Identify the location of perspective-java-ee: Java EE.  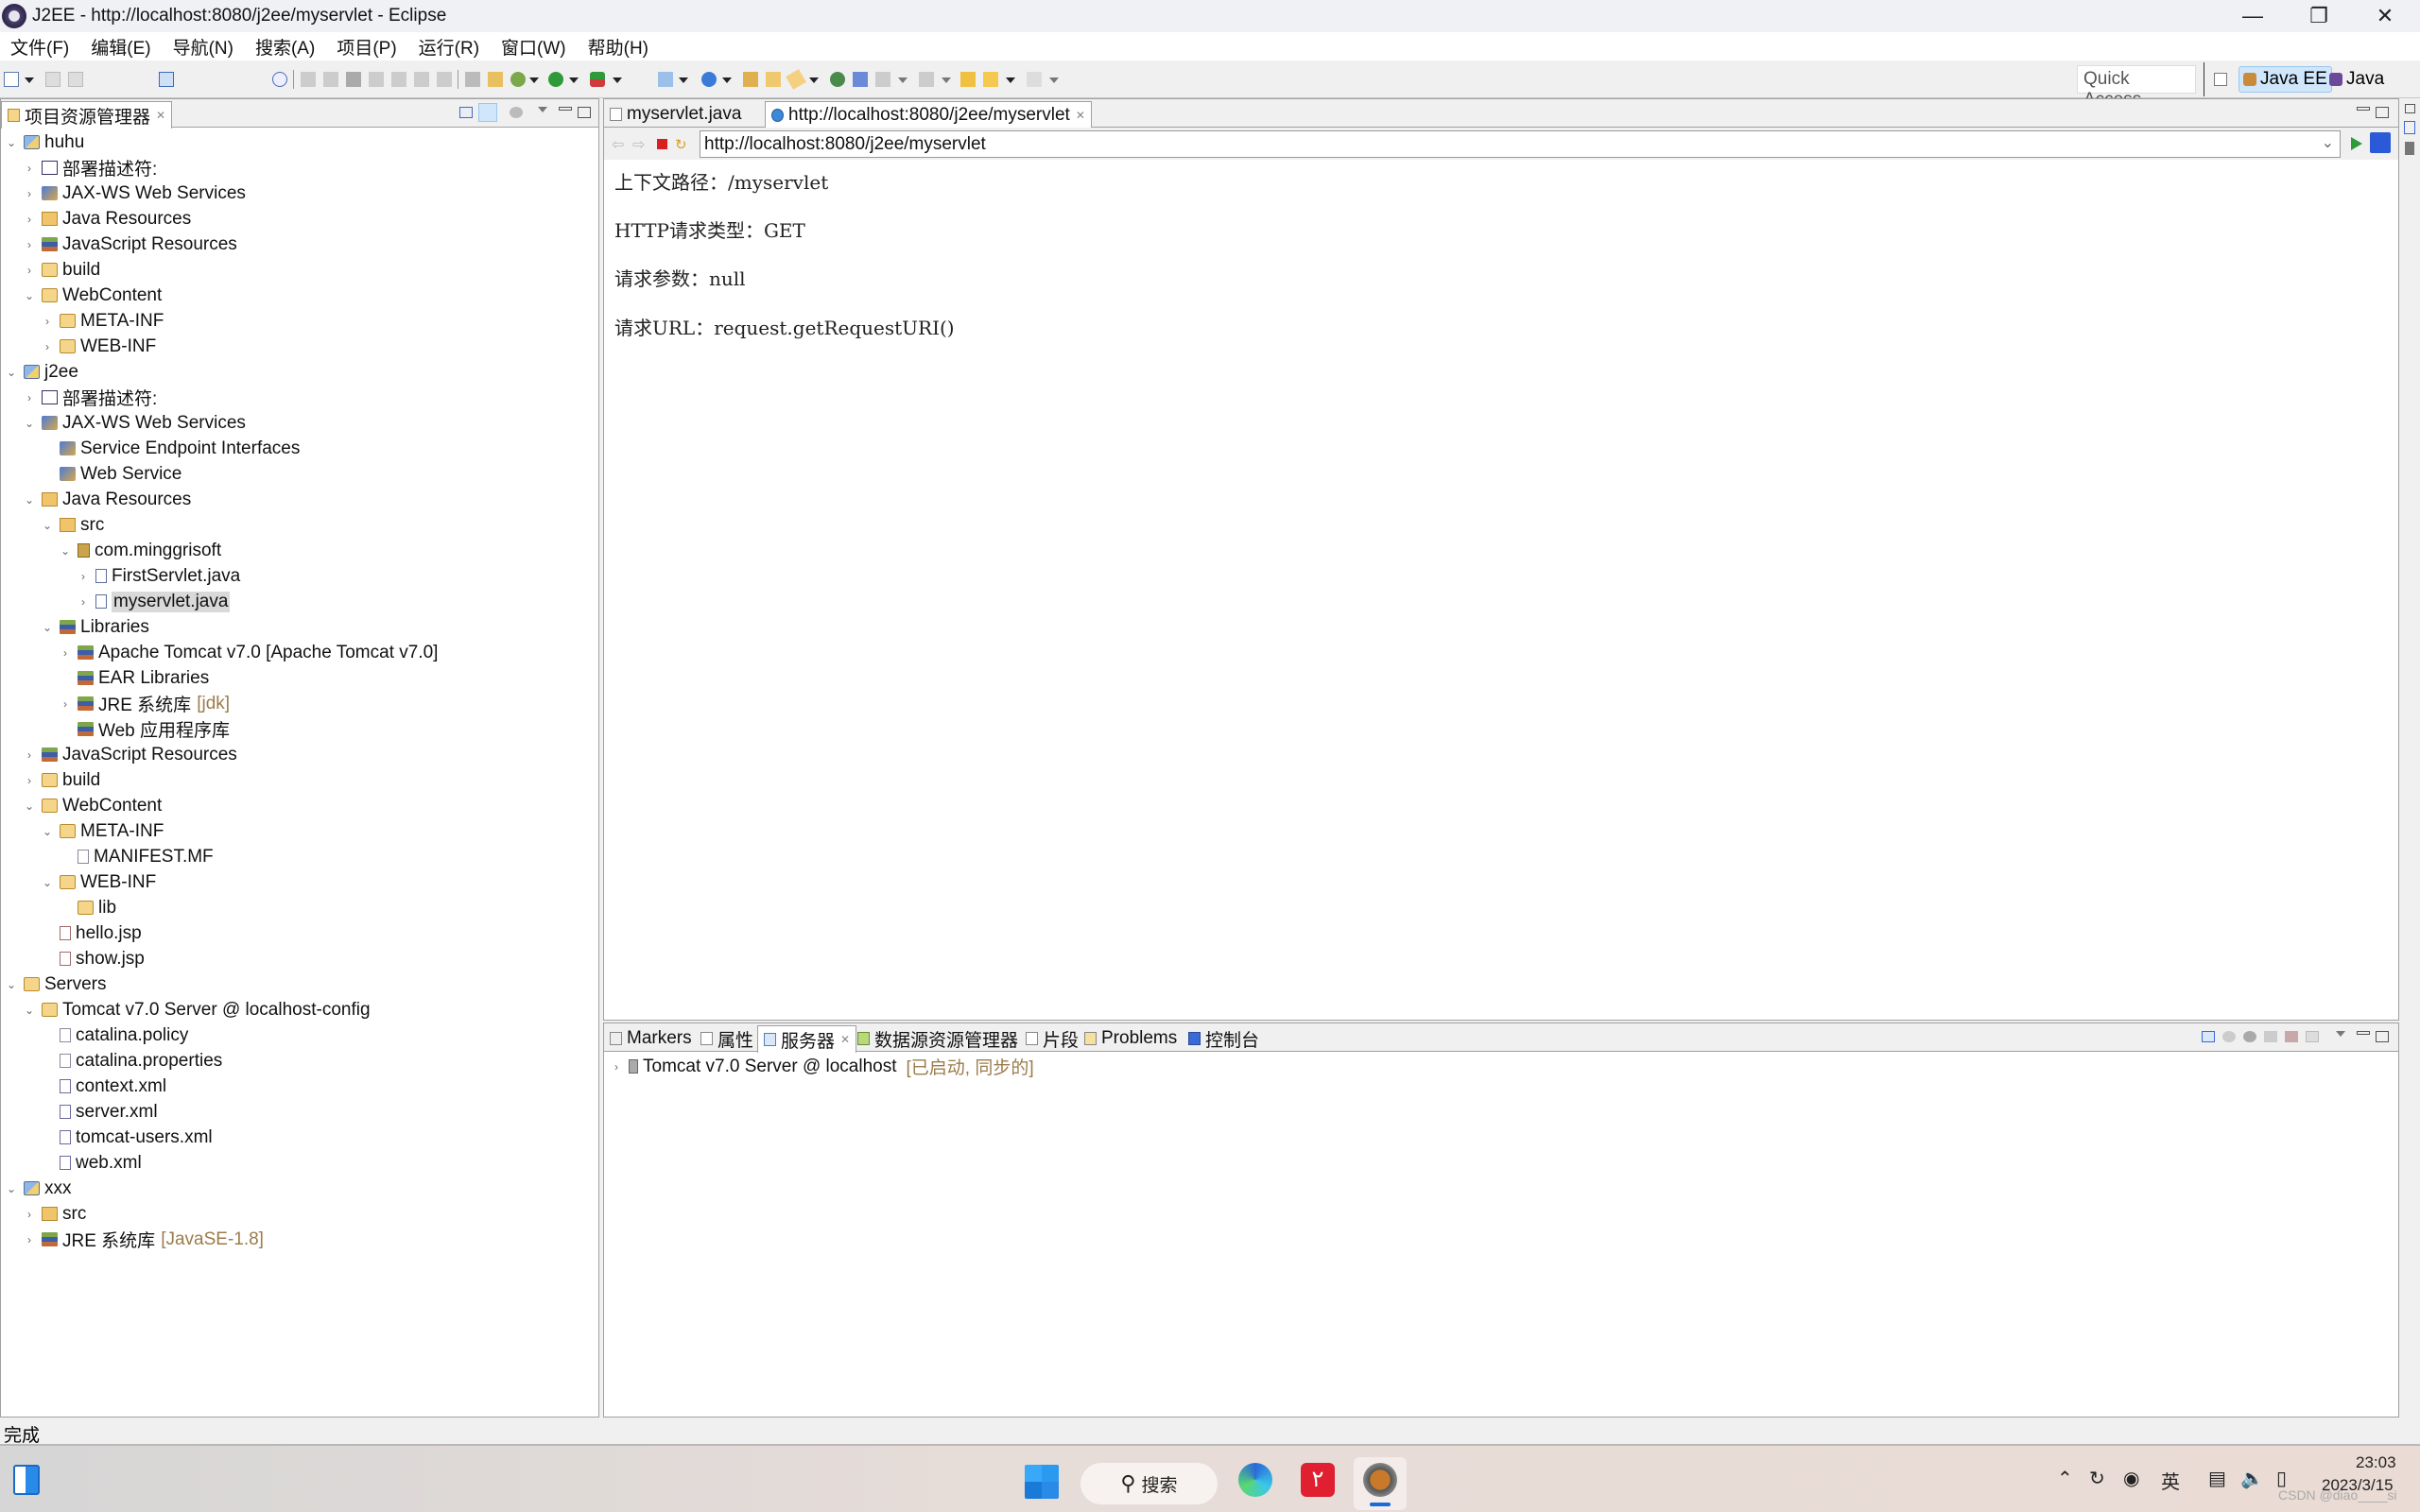
(2285, 79).